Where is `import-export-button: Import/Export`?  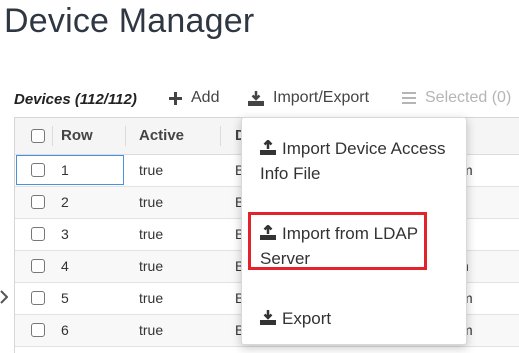
import-export-button: Import/Export is located at coordinates (308, 98).